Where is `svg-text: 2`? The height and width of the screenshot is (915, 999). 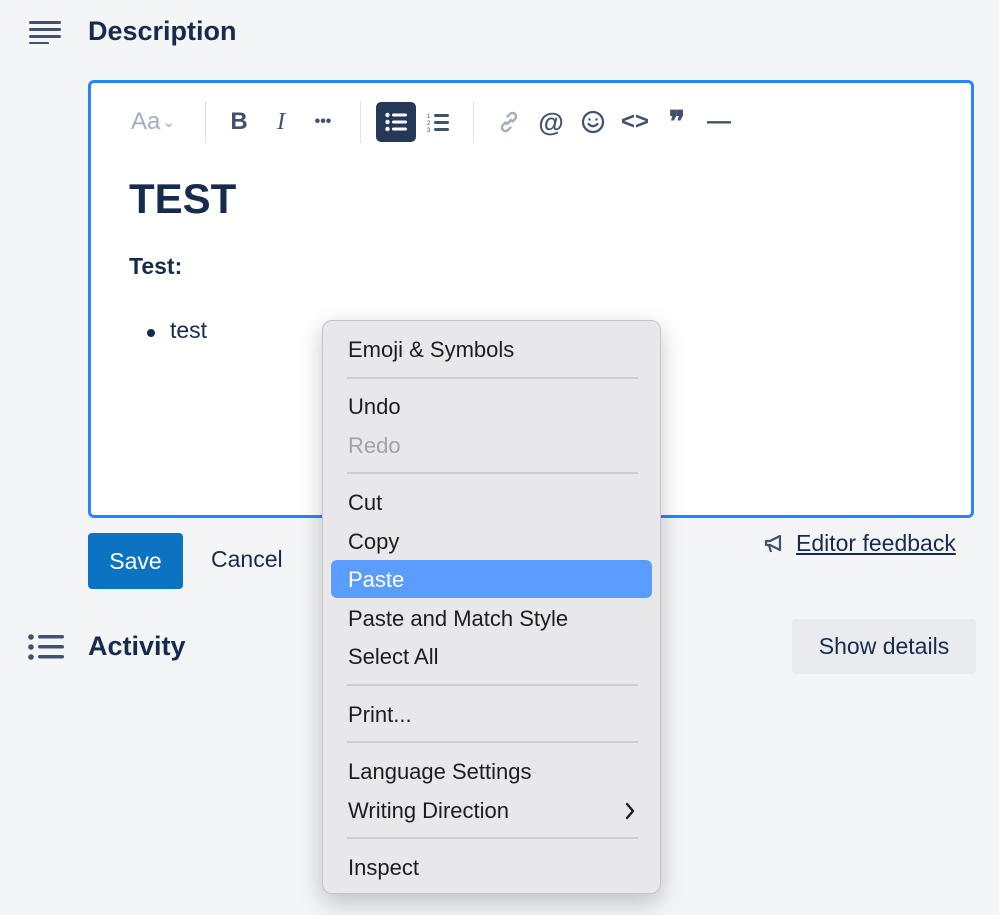
svg-text: 2 is located at coordinates (429, 124).